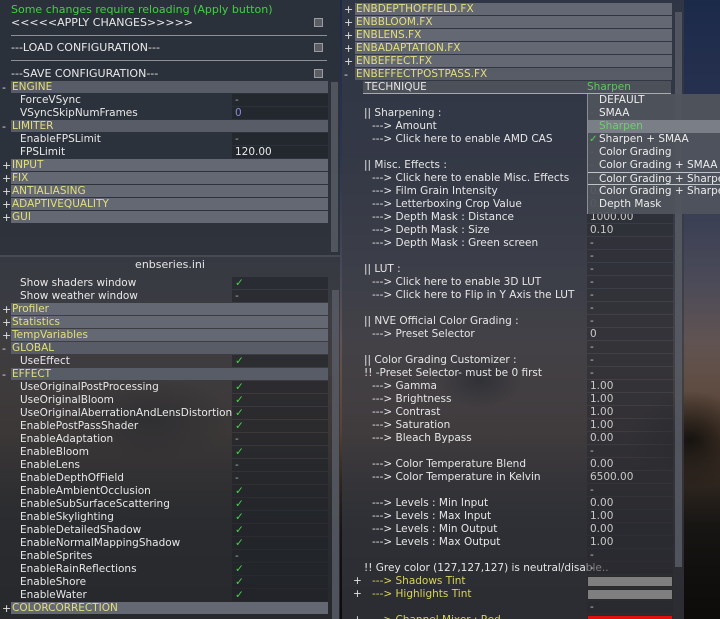 Image resolution: width=720 pixels, height=619 pixels. Describe the element at coordinates (507, 22) in the screenshot. I see `shader-file-enbbloom-fx: + ENBBLOOM.FX` at that location.